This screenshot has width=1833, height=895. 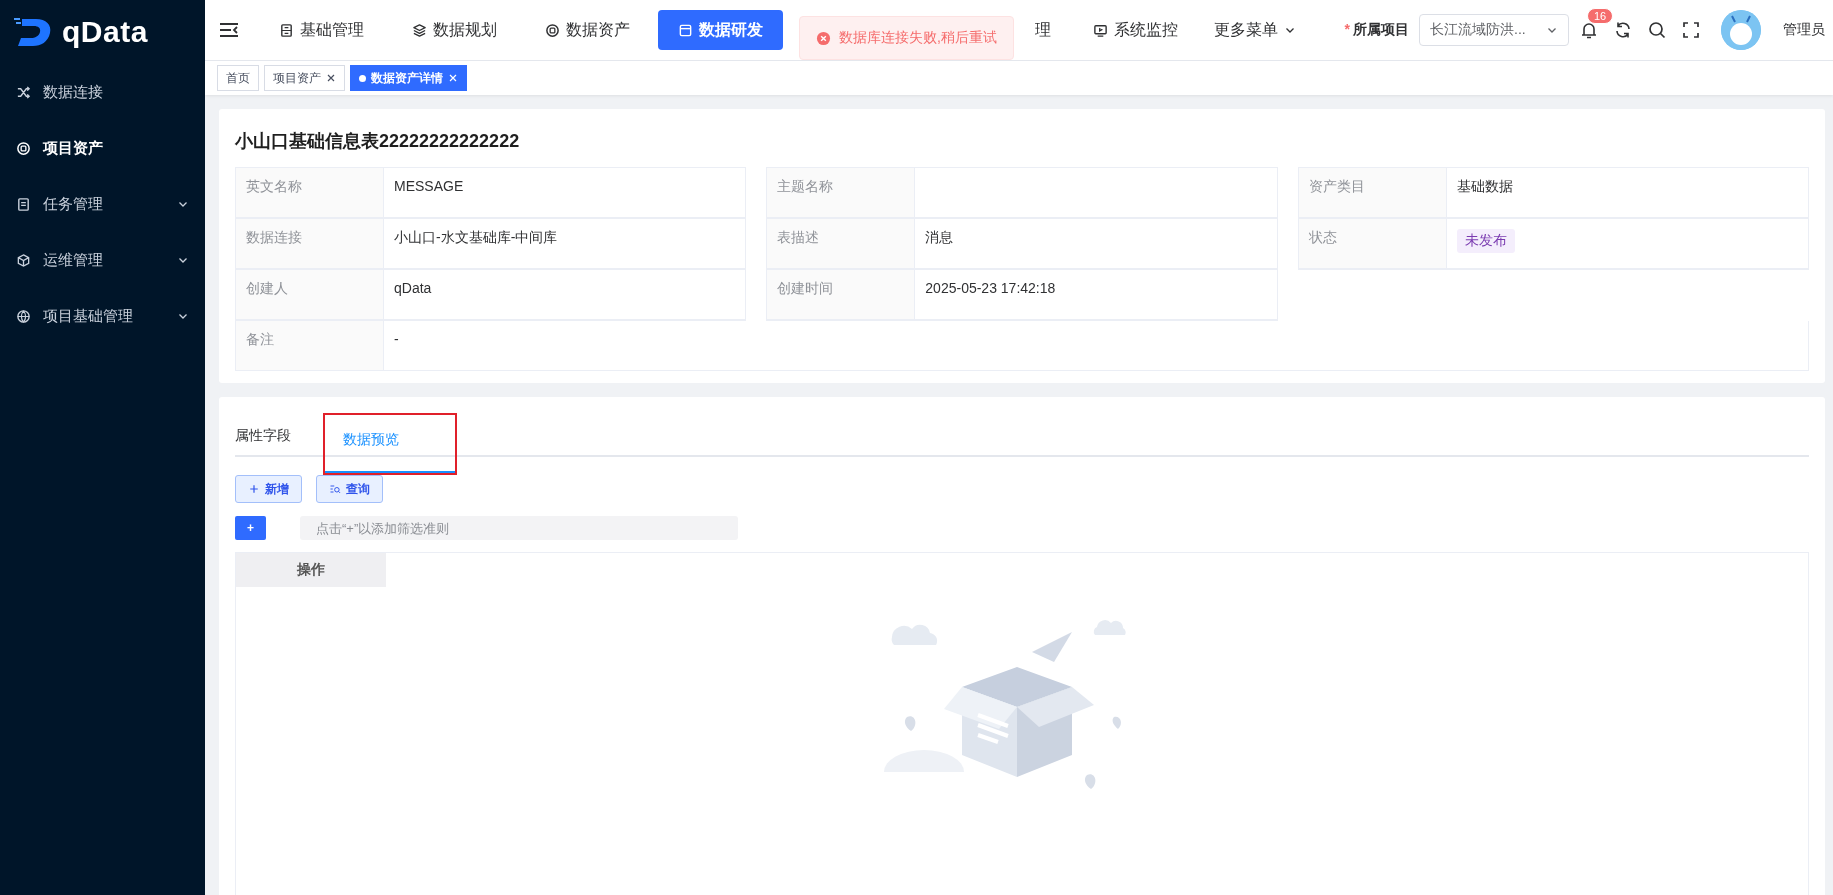 I want to click on search-icon, so click(x=1657, y=30).